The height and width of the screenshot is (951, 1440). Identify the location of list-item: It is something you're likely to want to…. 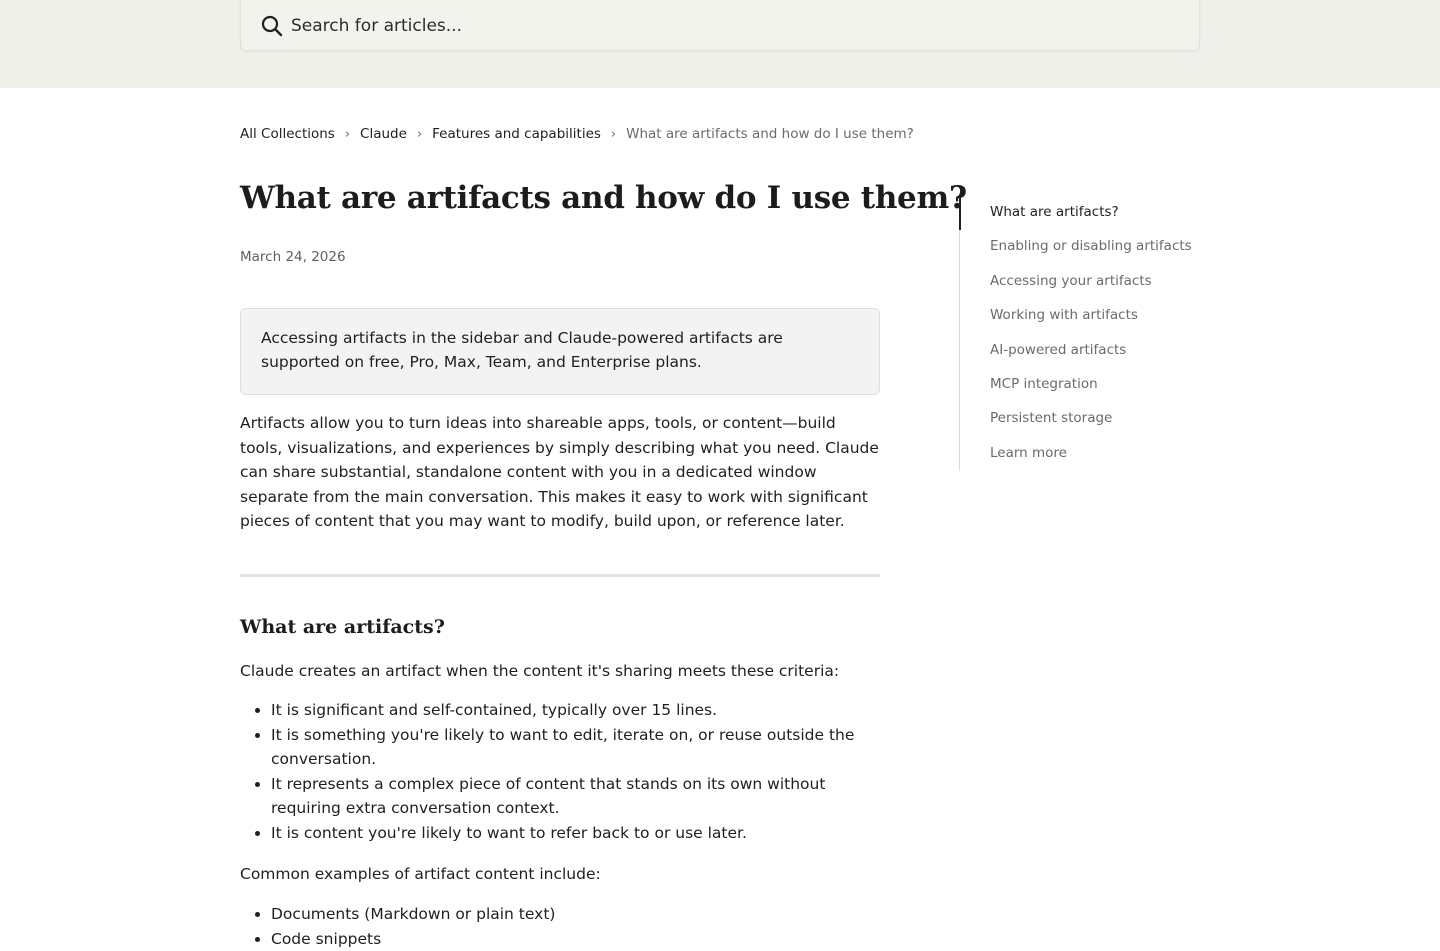
(575, 747).